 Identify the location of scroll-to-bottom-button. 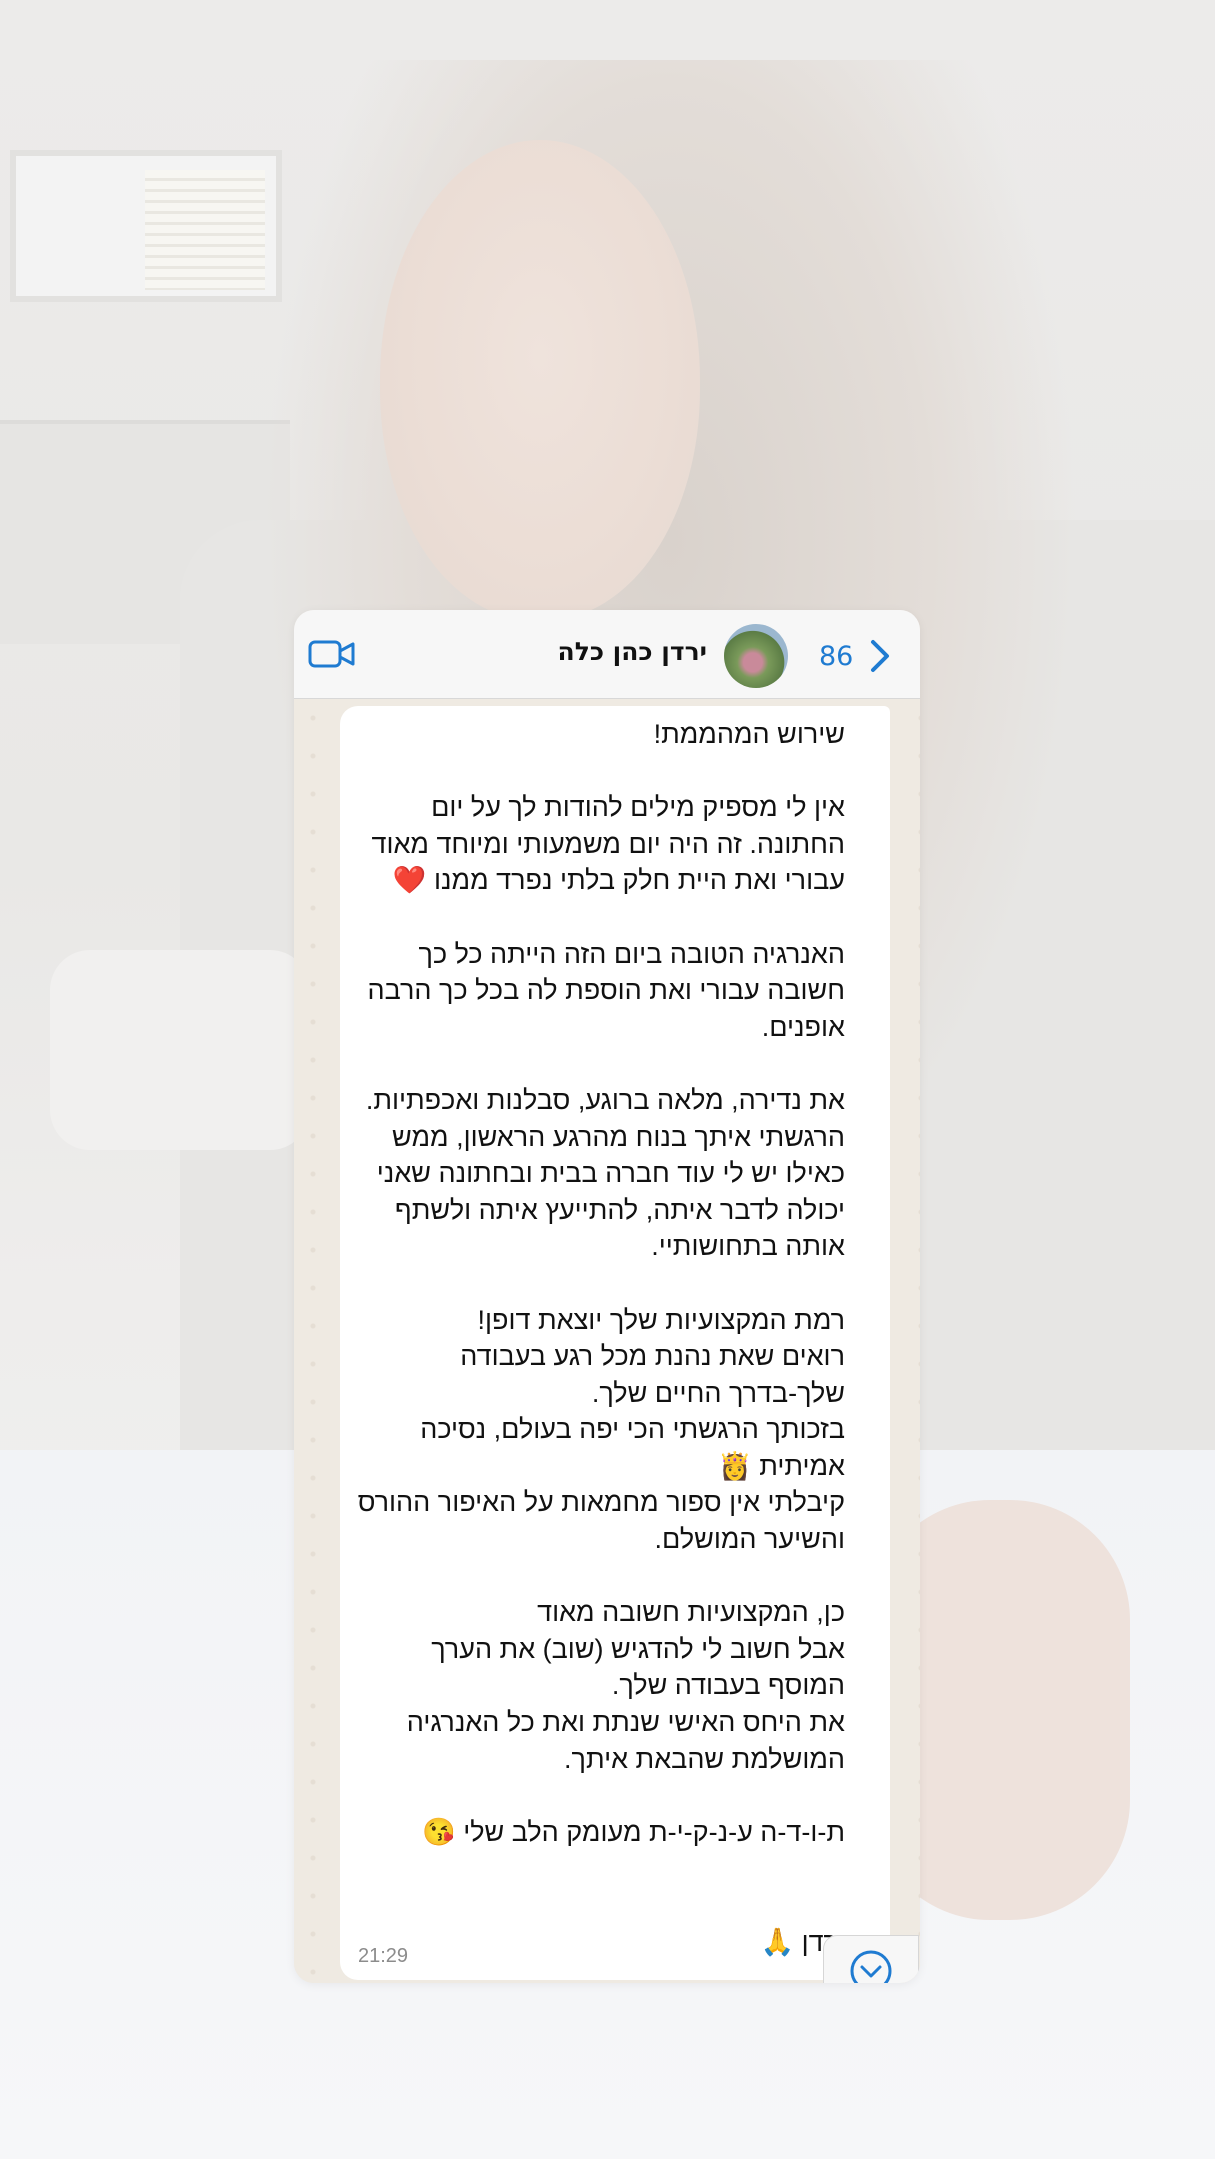
(871, 1959).